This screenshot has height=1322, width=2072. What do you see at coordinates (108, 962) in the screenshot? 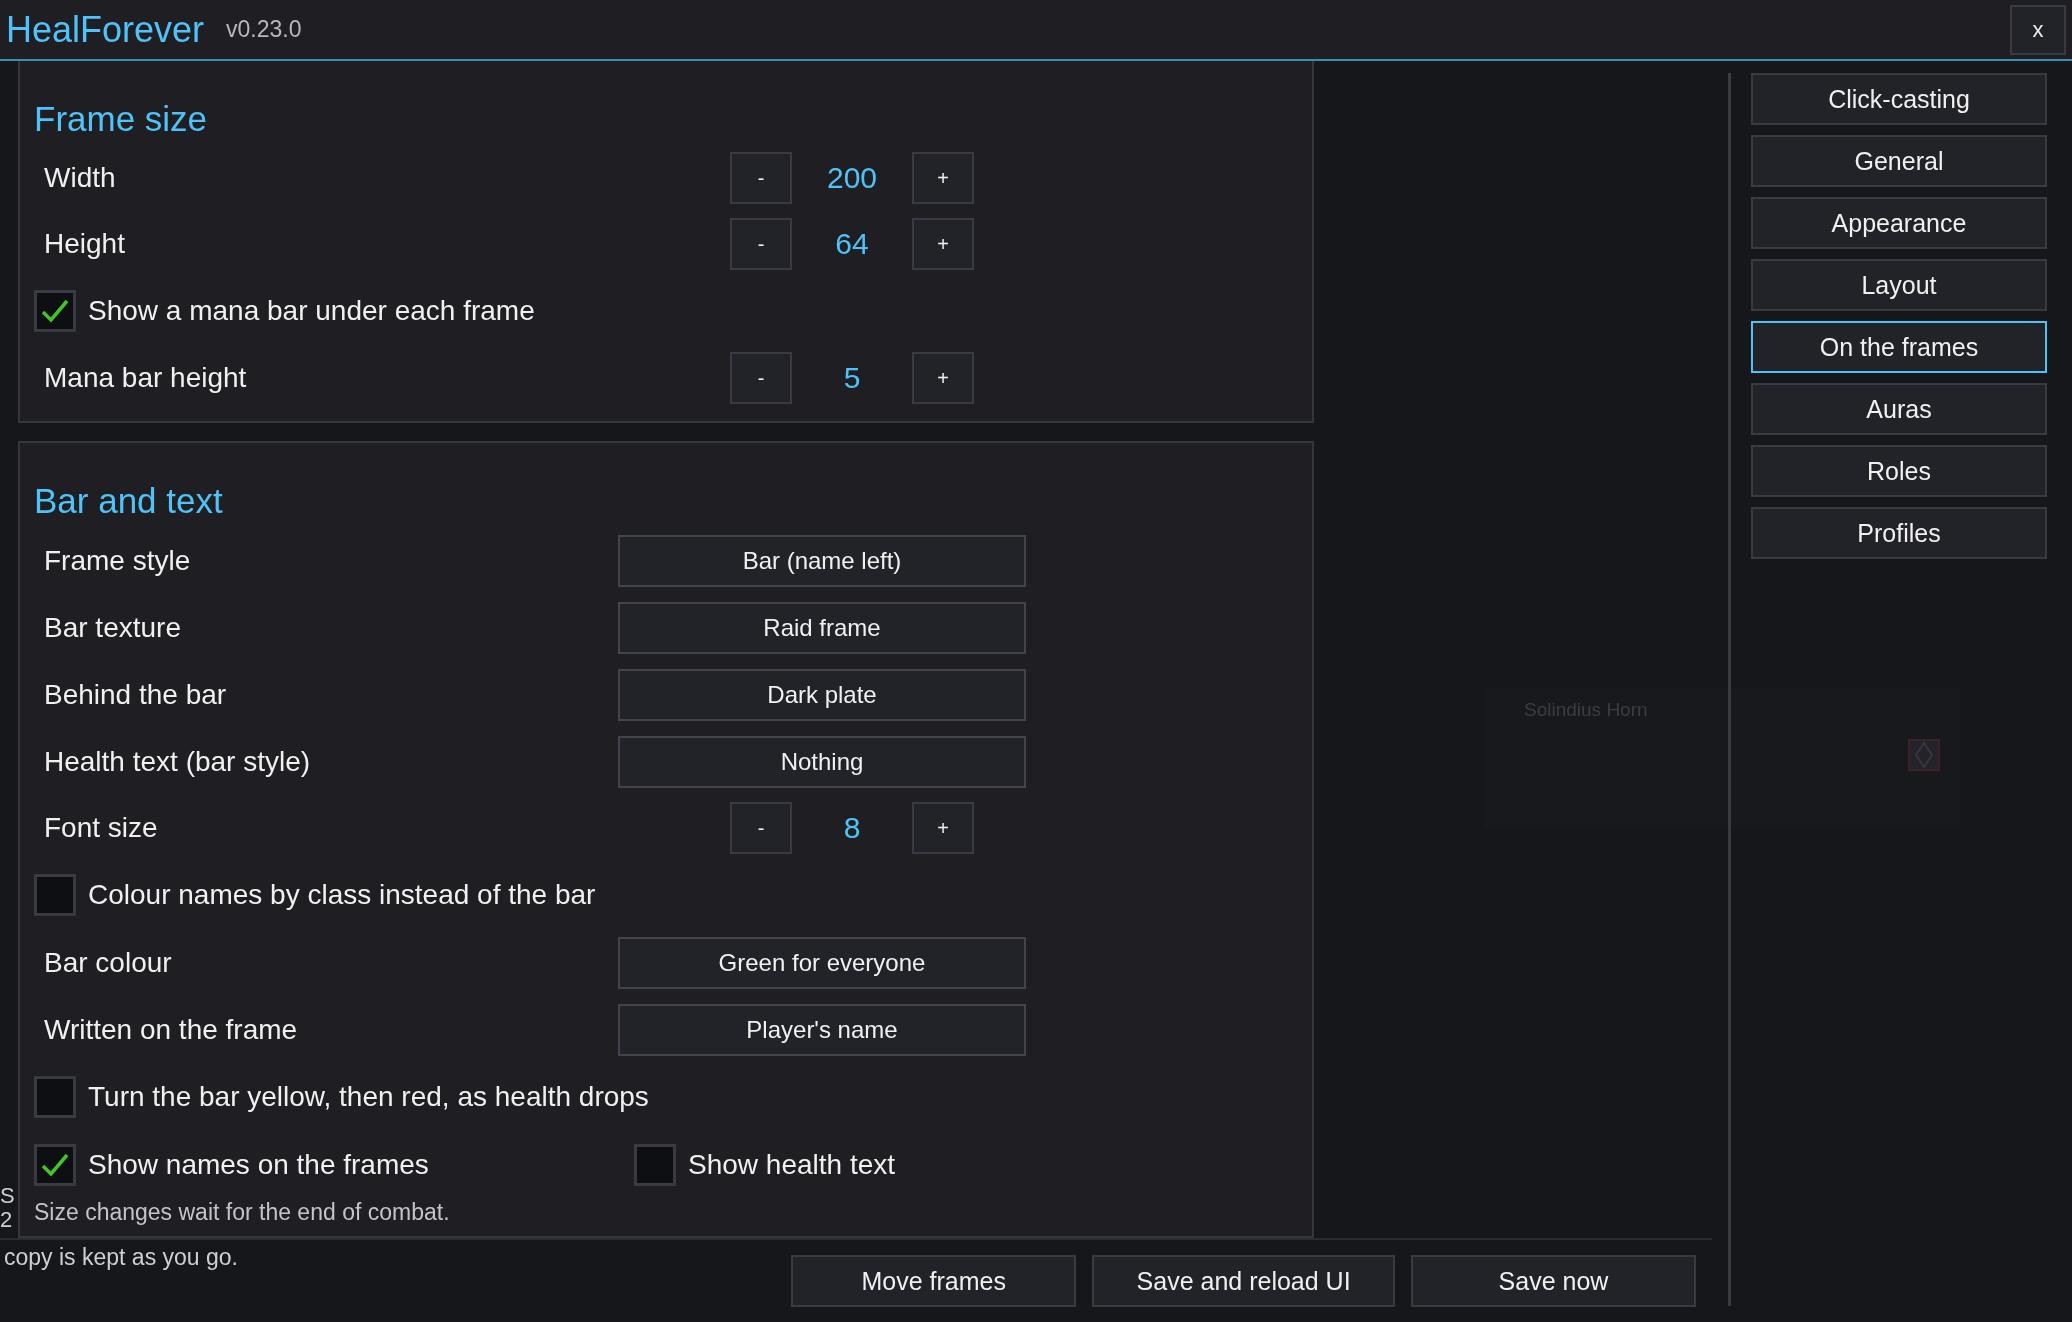
I see `setting-label: Bar colour` at bounding box center [108, 962].